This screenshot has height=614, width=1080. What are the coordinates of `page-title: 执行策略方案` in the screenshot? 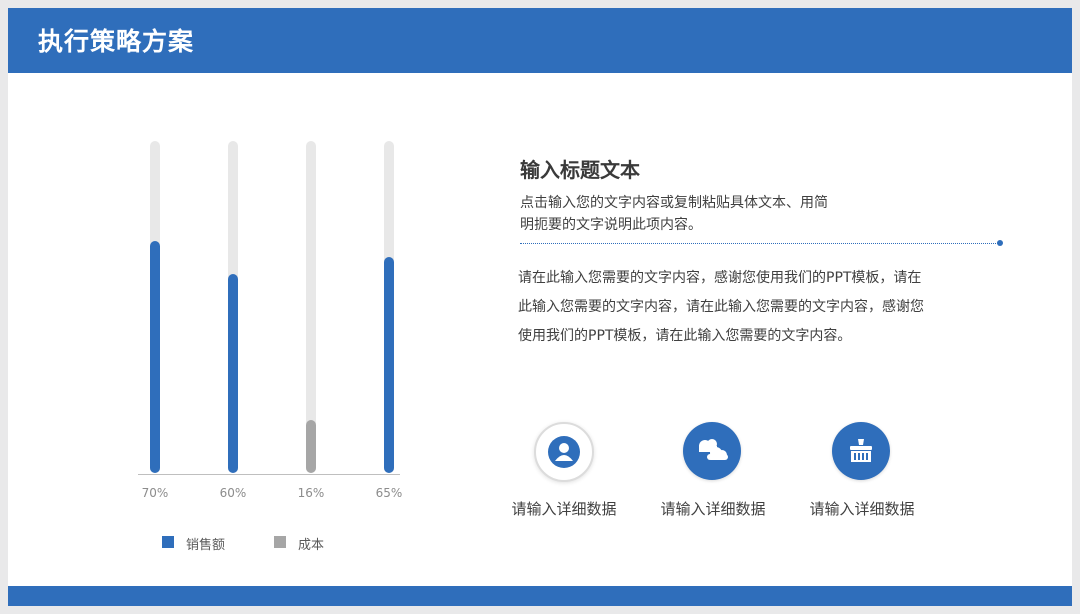 It's located at (116, 41).